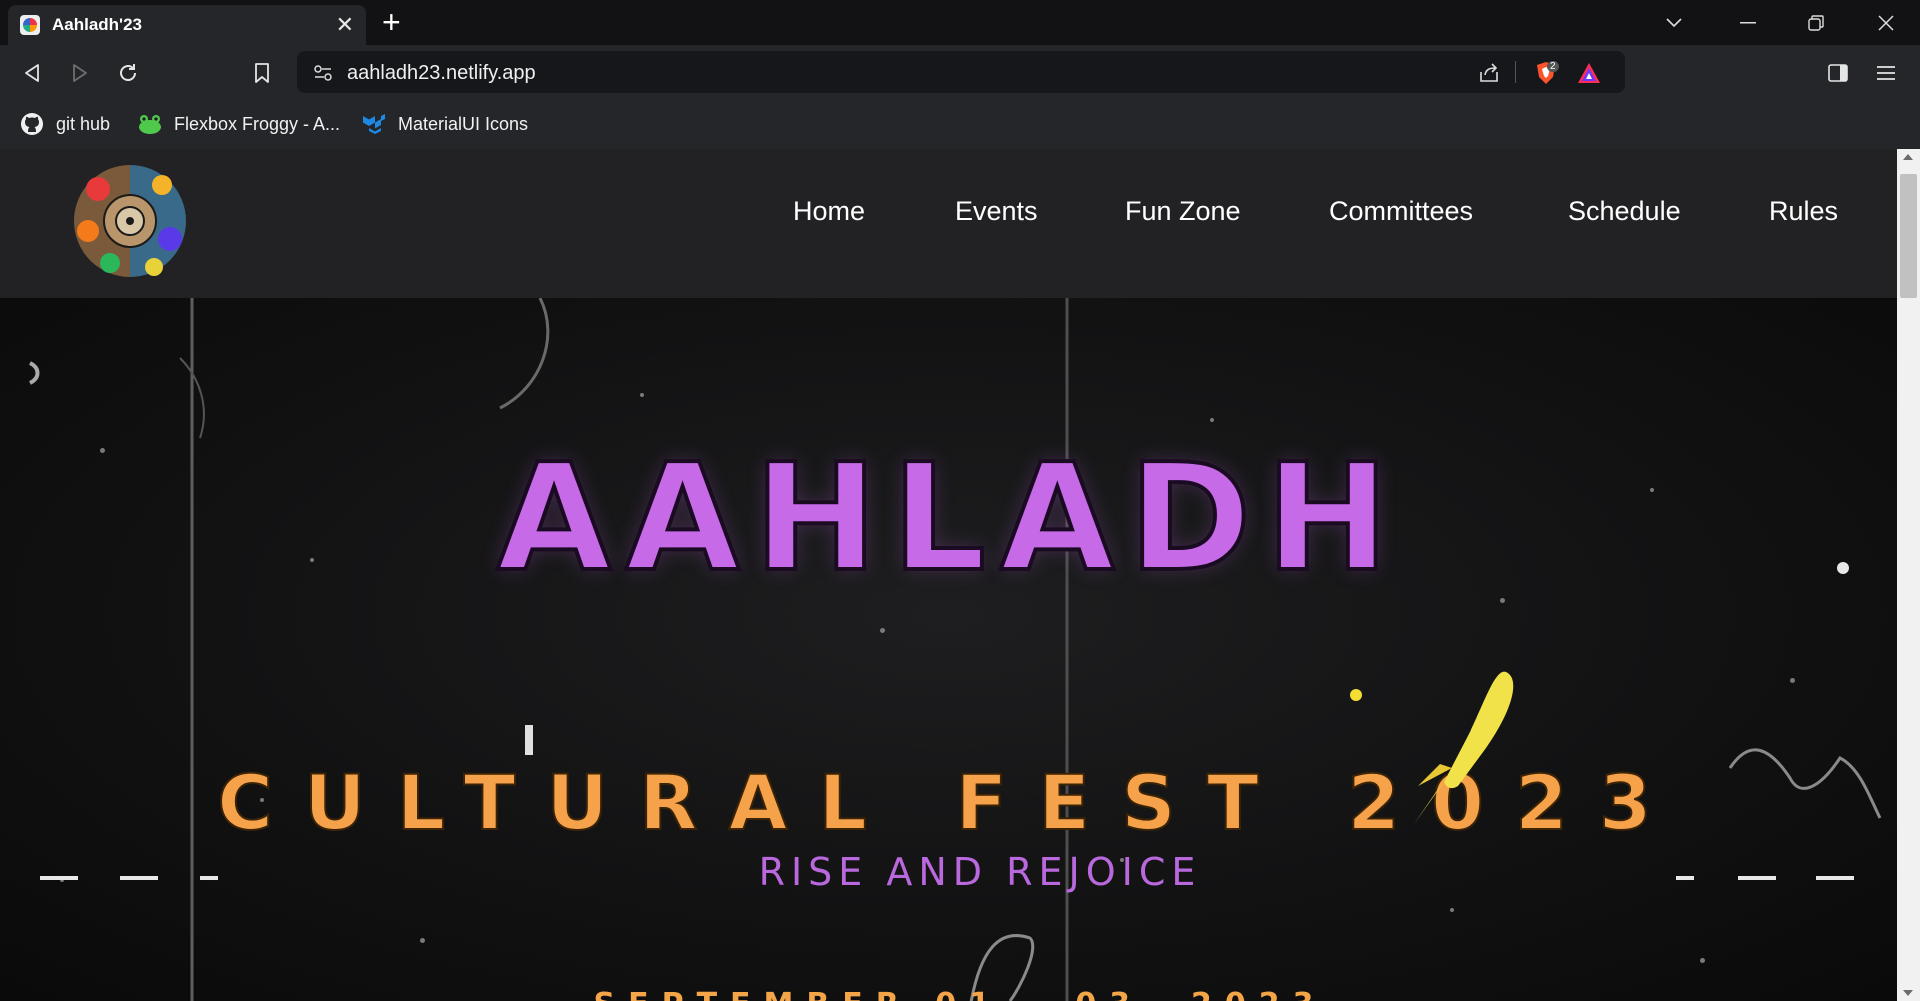  Describe the element at coordinates (463, 123) in the screenshot. I see `bookmark-label: MaterialUI Icons` at that location.